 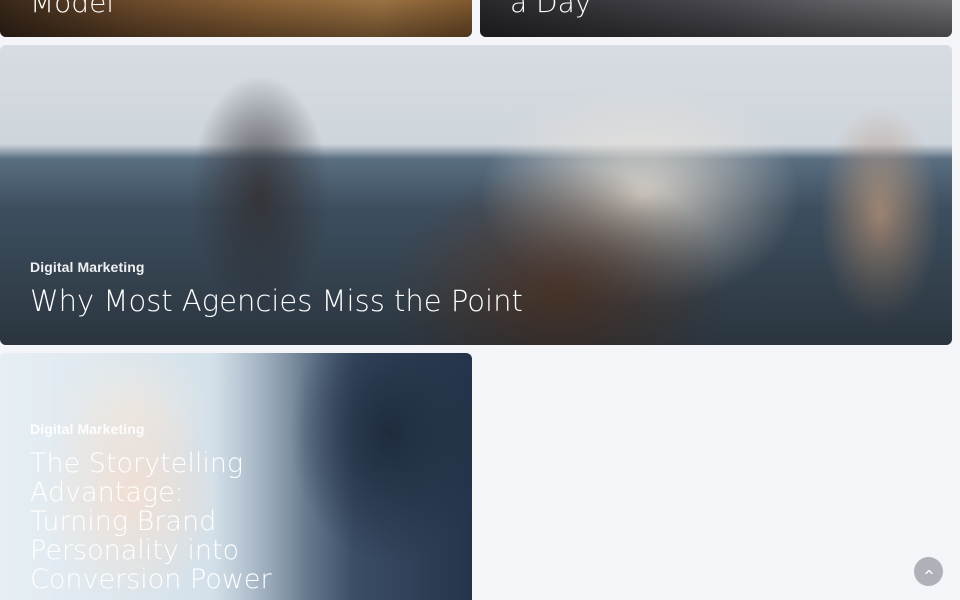 I want to click on post-card-top-right: a Day, so click(x=716, y=18).